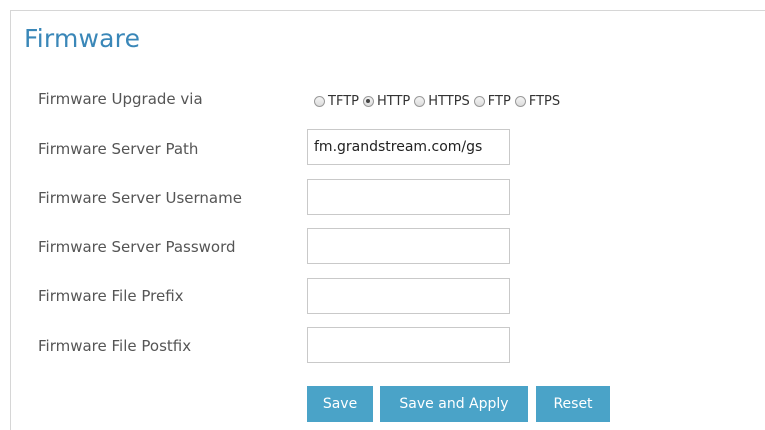  I want to click on save-and-apply-button: Save and Apply, so click(454, 404).